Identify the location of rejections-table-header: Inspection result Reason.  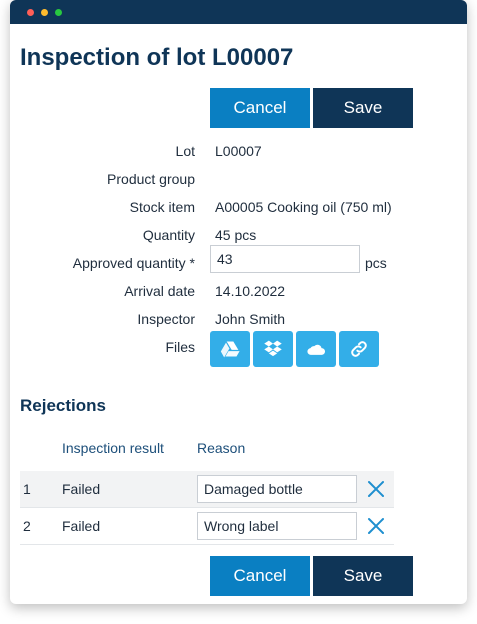
(207, 450).